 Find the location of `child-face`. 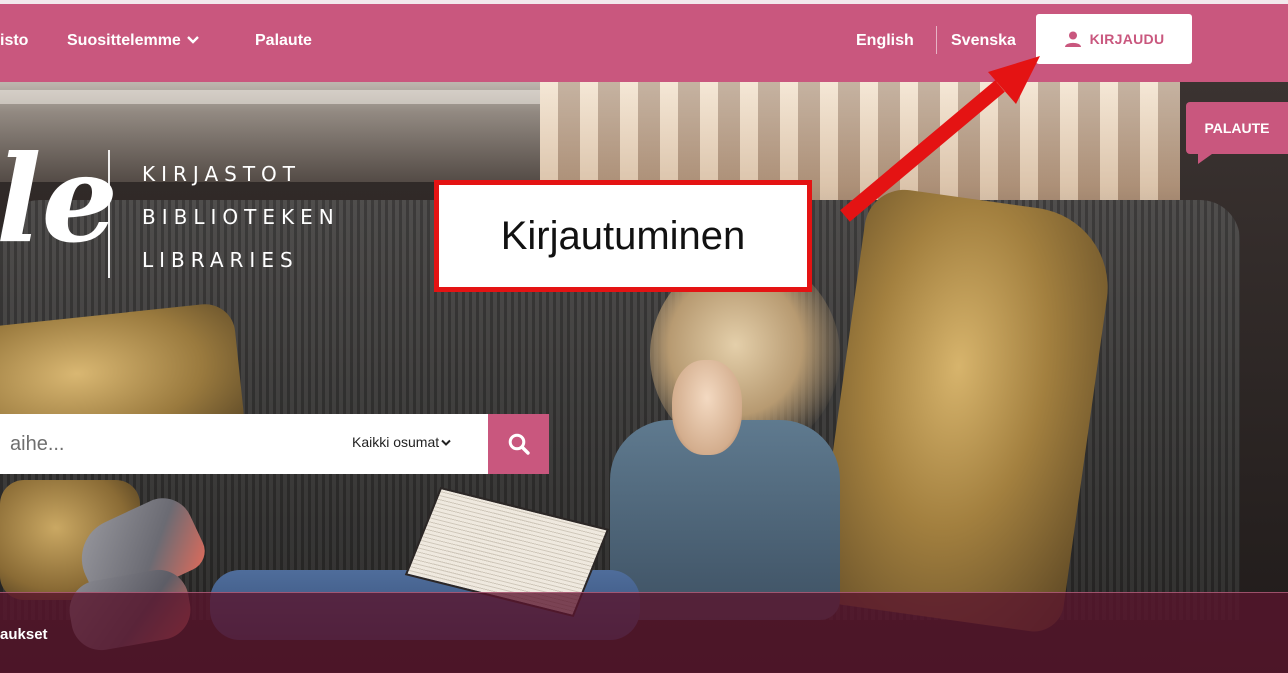

child-face is located at coordinates (707, 407).